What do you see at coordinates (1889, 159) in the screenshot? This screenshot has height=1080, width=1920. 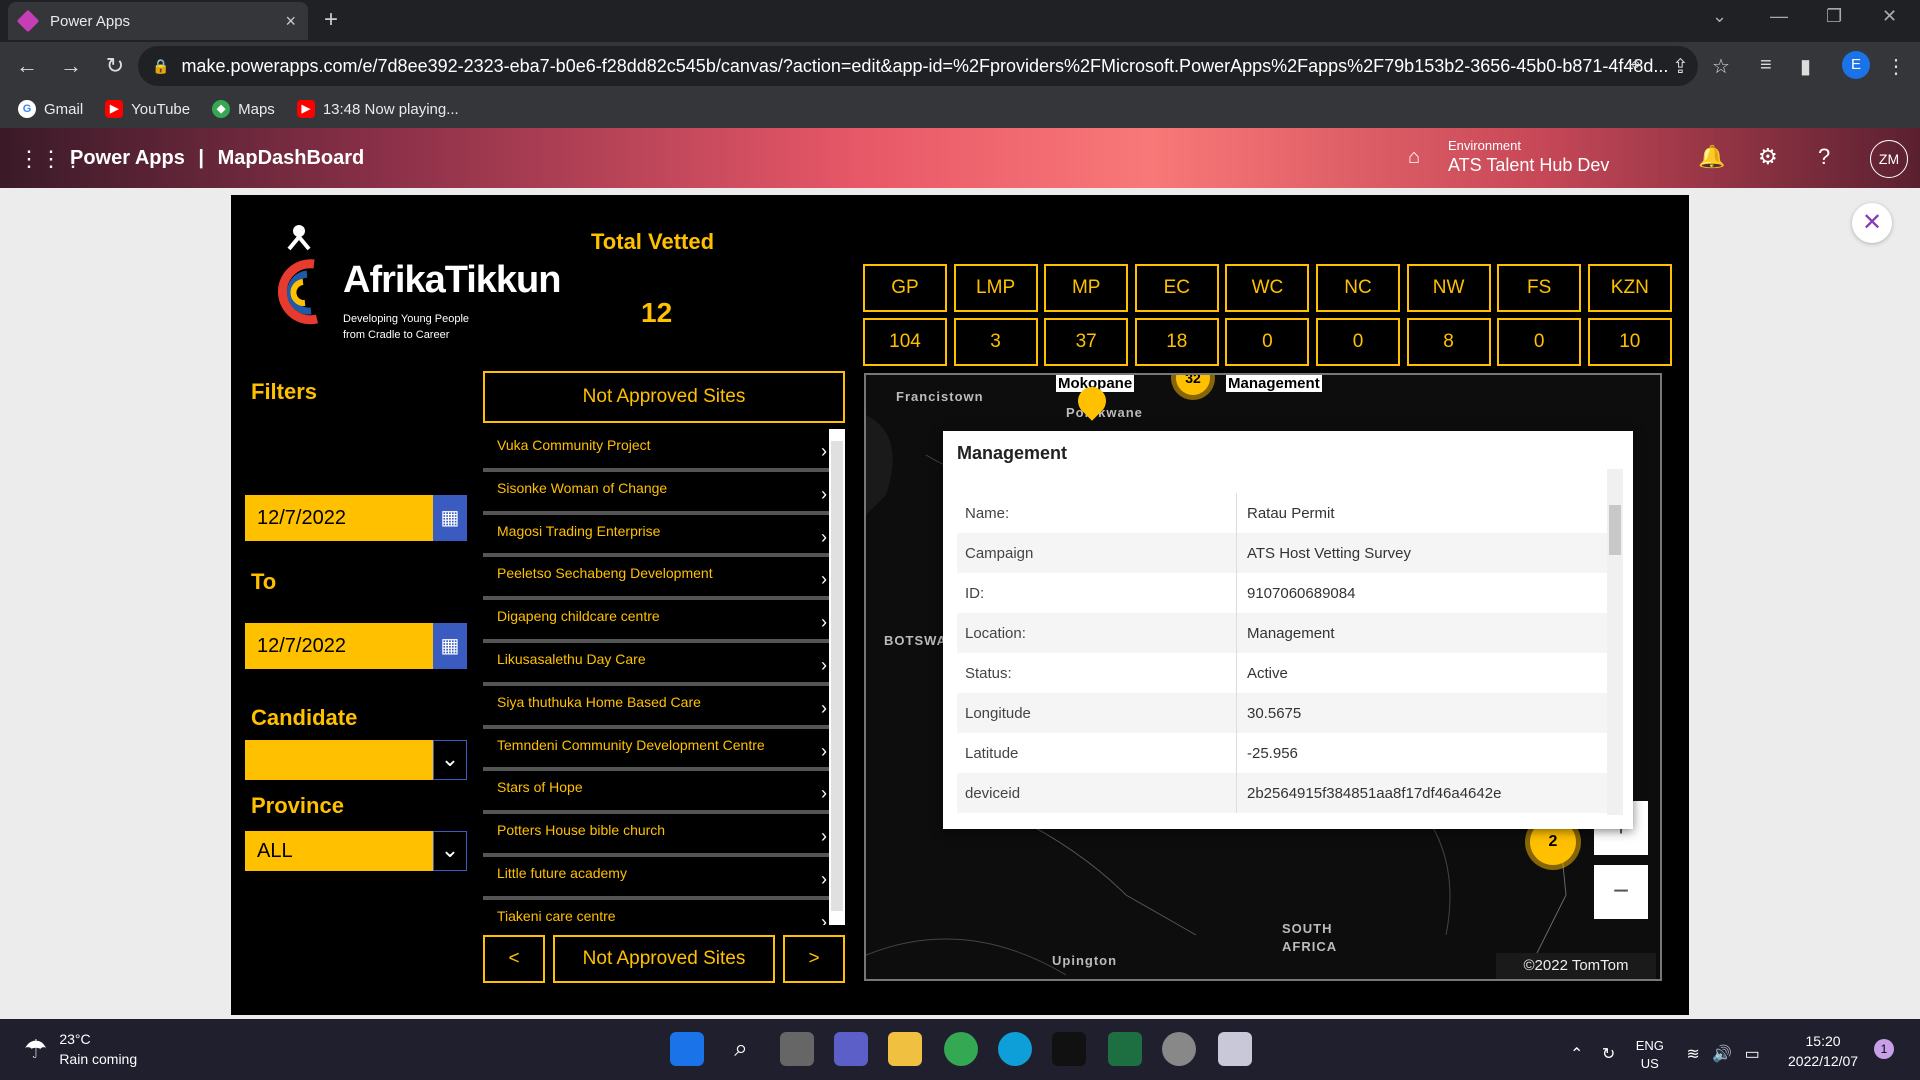 I see `user-avatar: ZM` at bounding box center [1889, 159].